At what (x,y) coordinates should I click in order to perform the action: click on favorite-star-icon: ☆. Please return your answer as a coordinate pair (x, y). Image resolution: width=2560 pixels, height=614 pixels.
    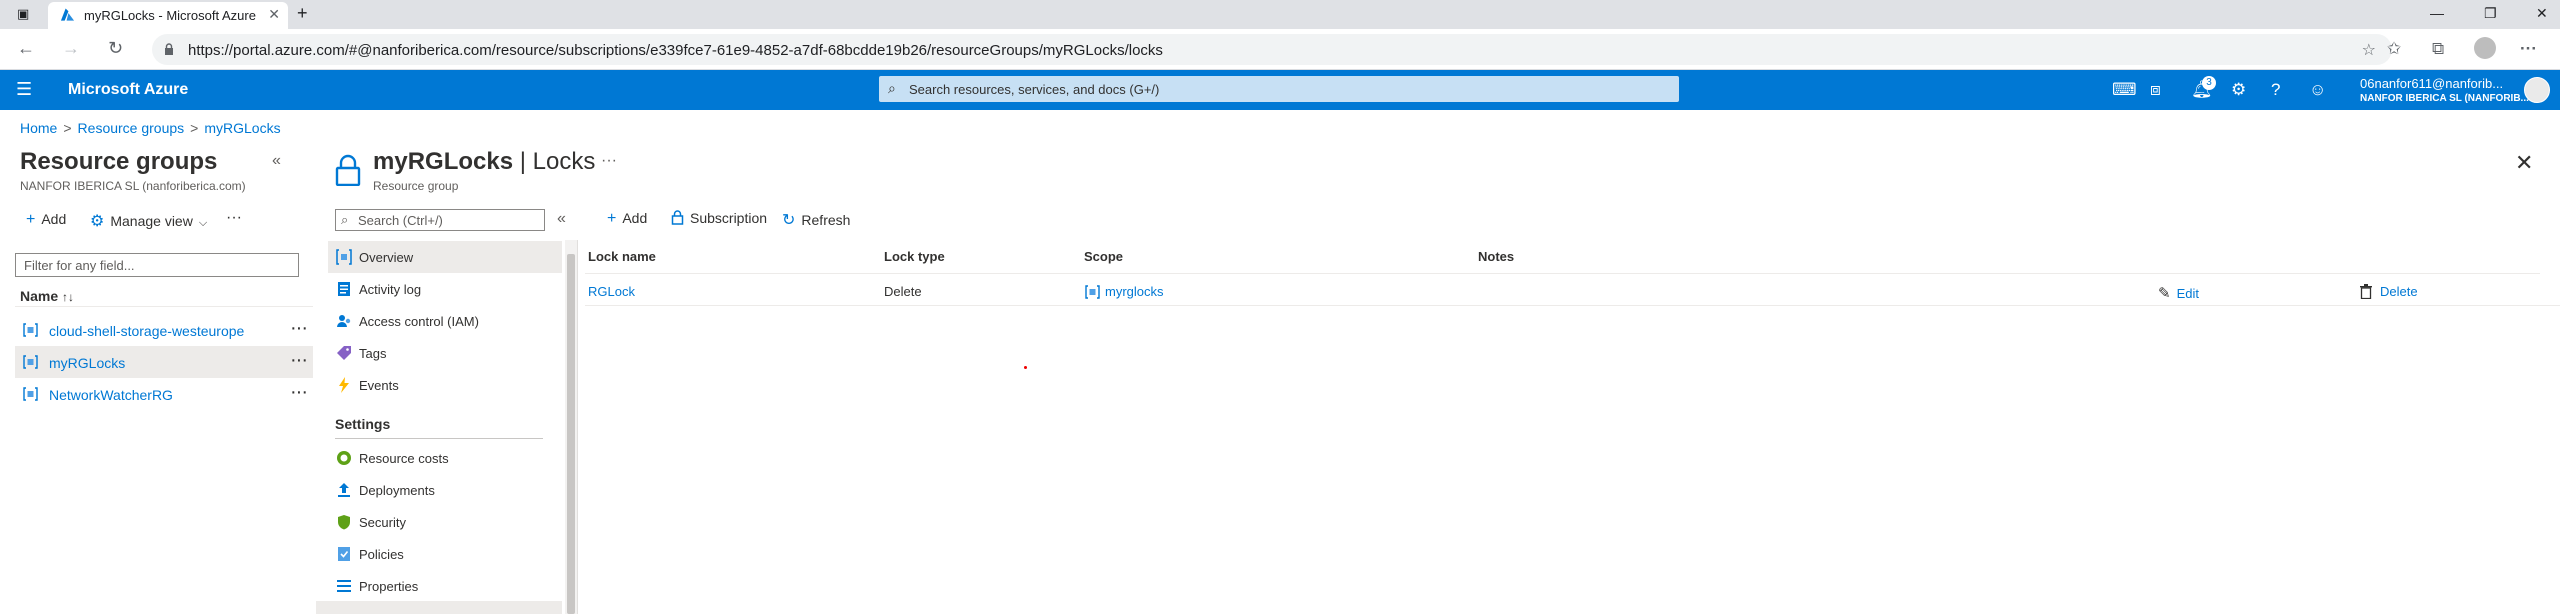
    Looking at the image, I should click on (2369, 50).